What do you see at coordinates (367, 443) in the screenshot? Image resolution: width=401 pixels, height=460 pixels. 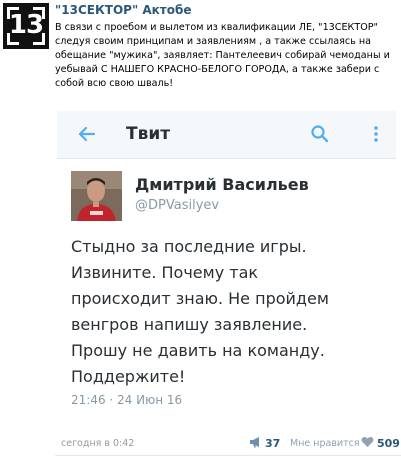 I see `heart-icon` at bounding box center [367, 443].